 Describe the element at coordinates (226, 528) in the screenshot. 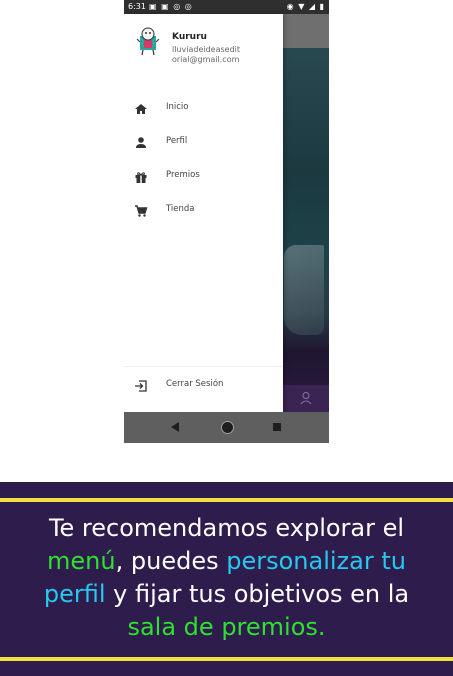

I see `caption-part: Te recomendamos explorar el` at that location.